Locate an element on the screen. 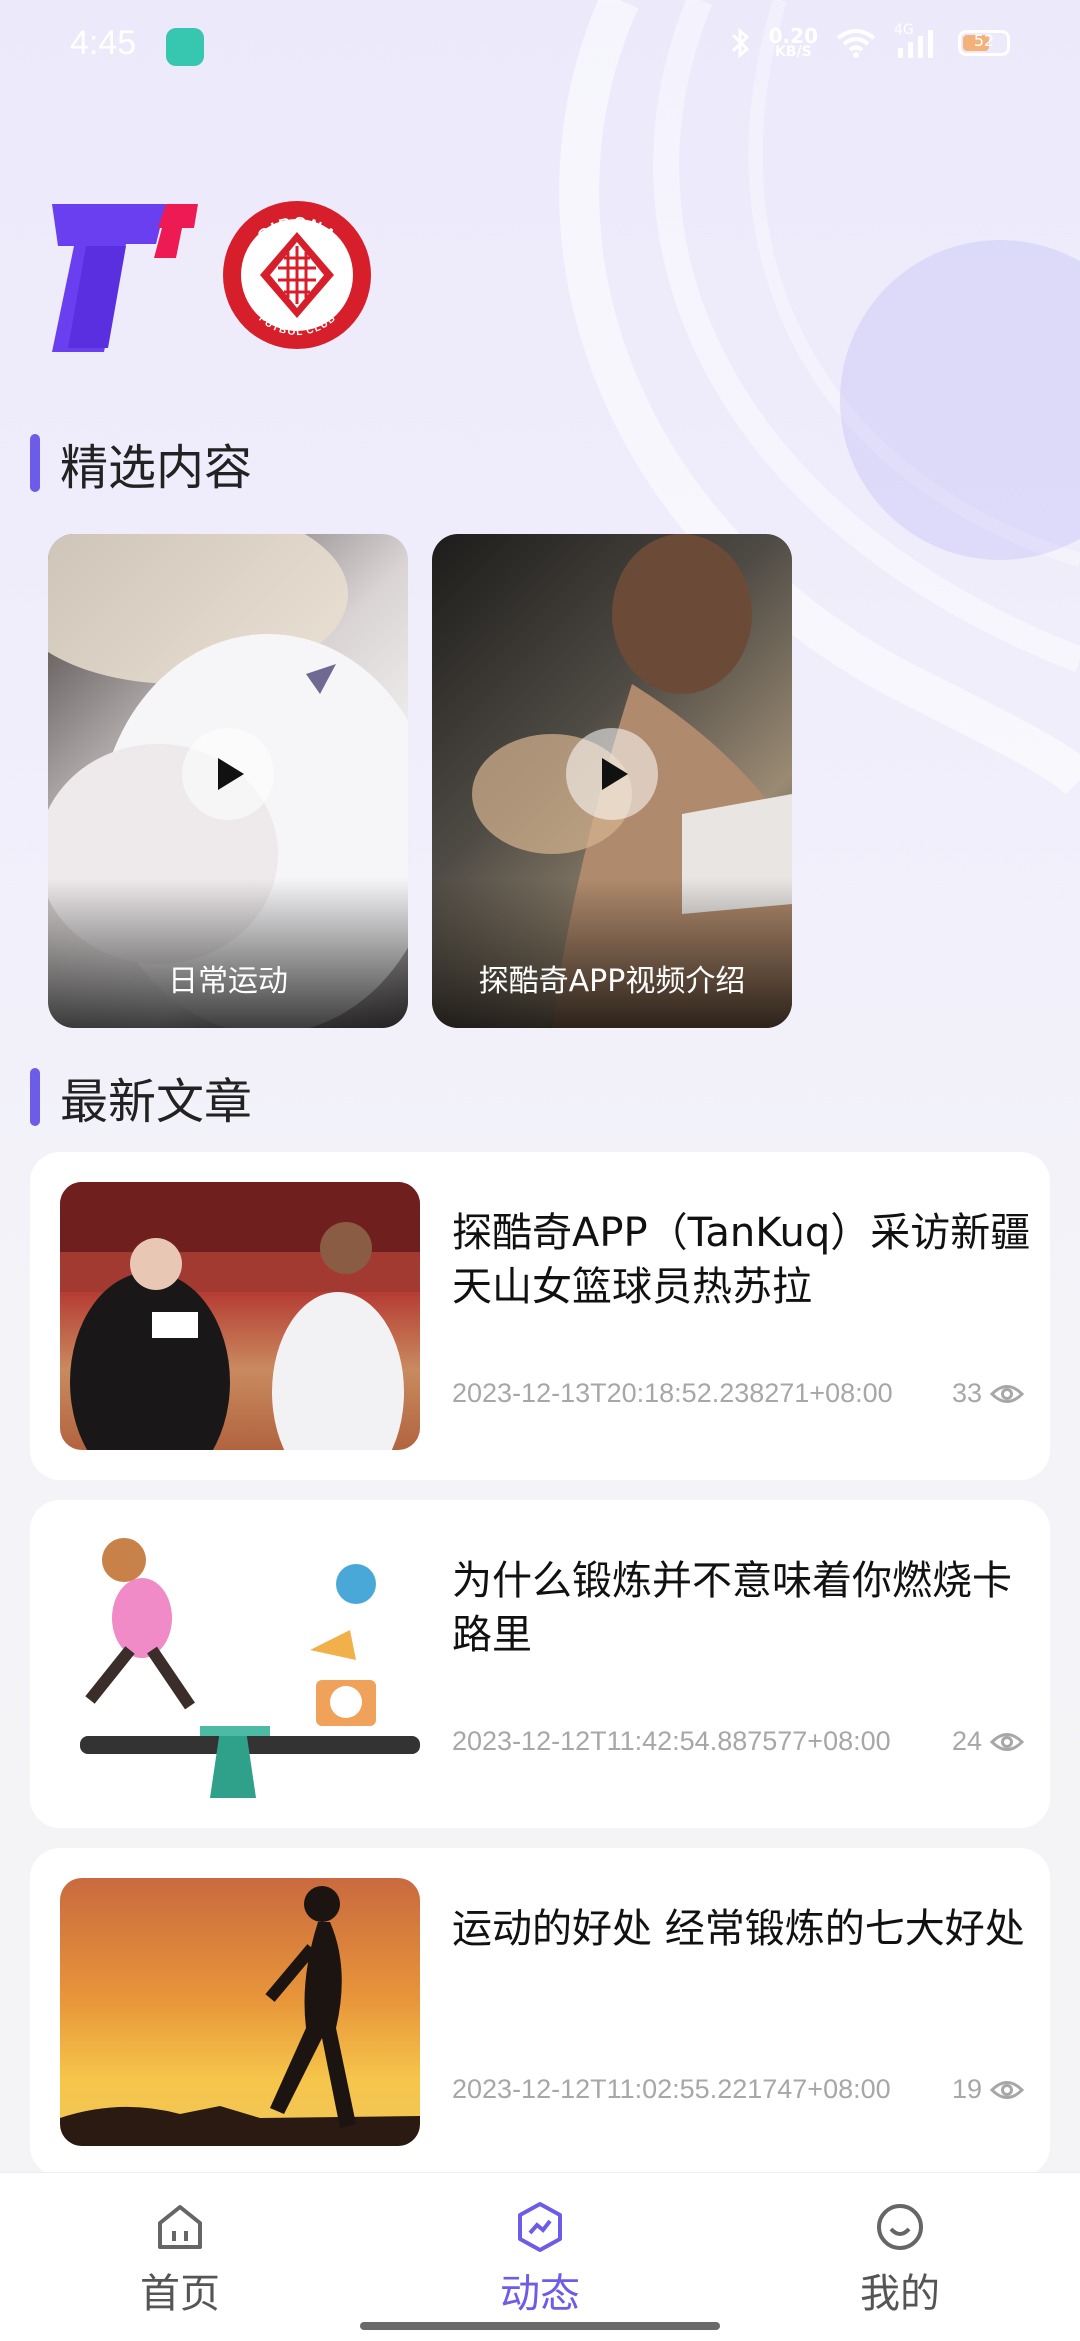  bottom-nav: 首页 动态 我的 is located at coordinates (540, 2256).